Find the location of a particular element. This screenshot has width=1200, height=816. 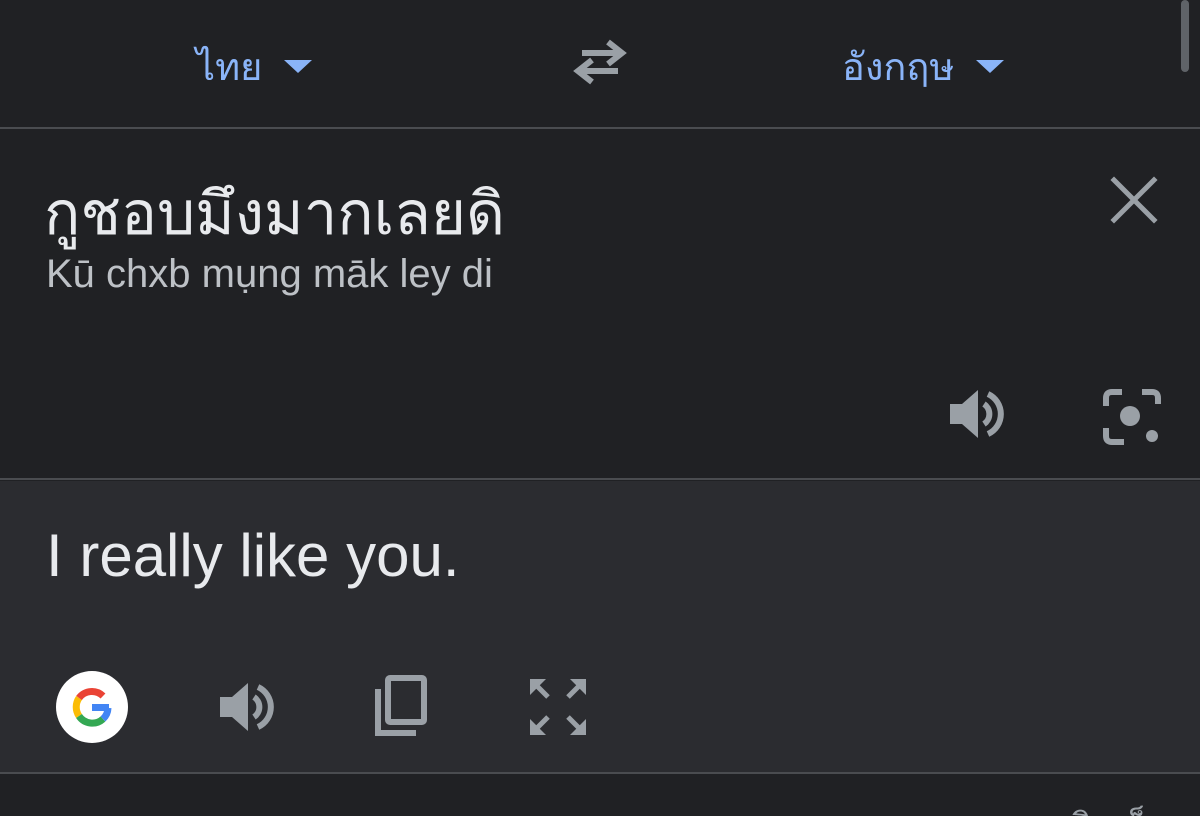

source-language-selector: ไทย is located at coordinates (254, 66).